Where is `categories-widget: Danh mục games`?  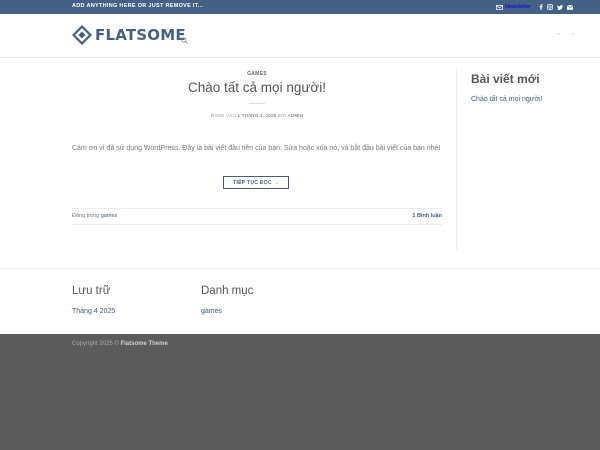 categories-widget: Danh mục games is located at coordinates (227, 300).